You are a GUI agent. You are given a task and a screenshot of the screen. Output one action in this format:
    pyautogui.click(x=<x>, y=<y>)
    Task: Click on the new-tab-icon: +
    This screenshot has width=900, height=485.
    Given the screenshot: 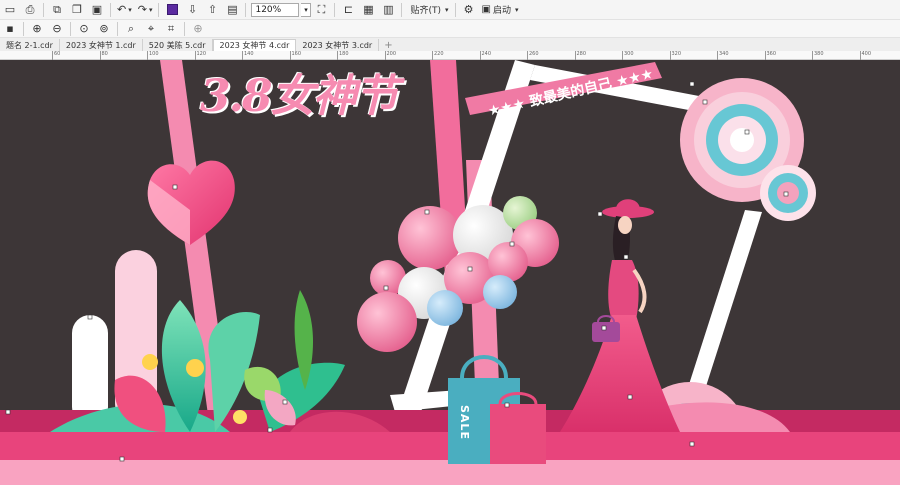 What is the action you would take?
    pyautogui.click(x=388, y=45)
    